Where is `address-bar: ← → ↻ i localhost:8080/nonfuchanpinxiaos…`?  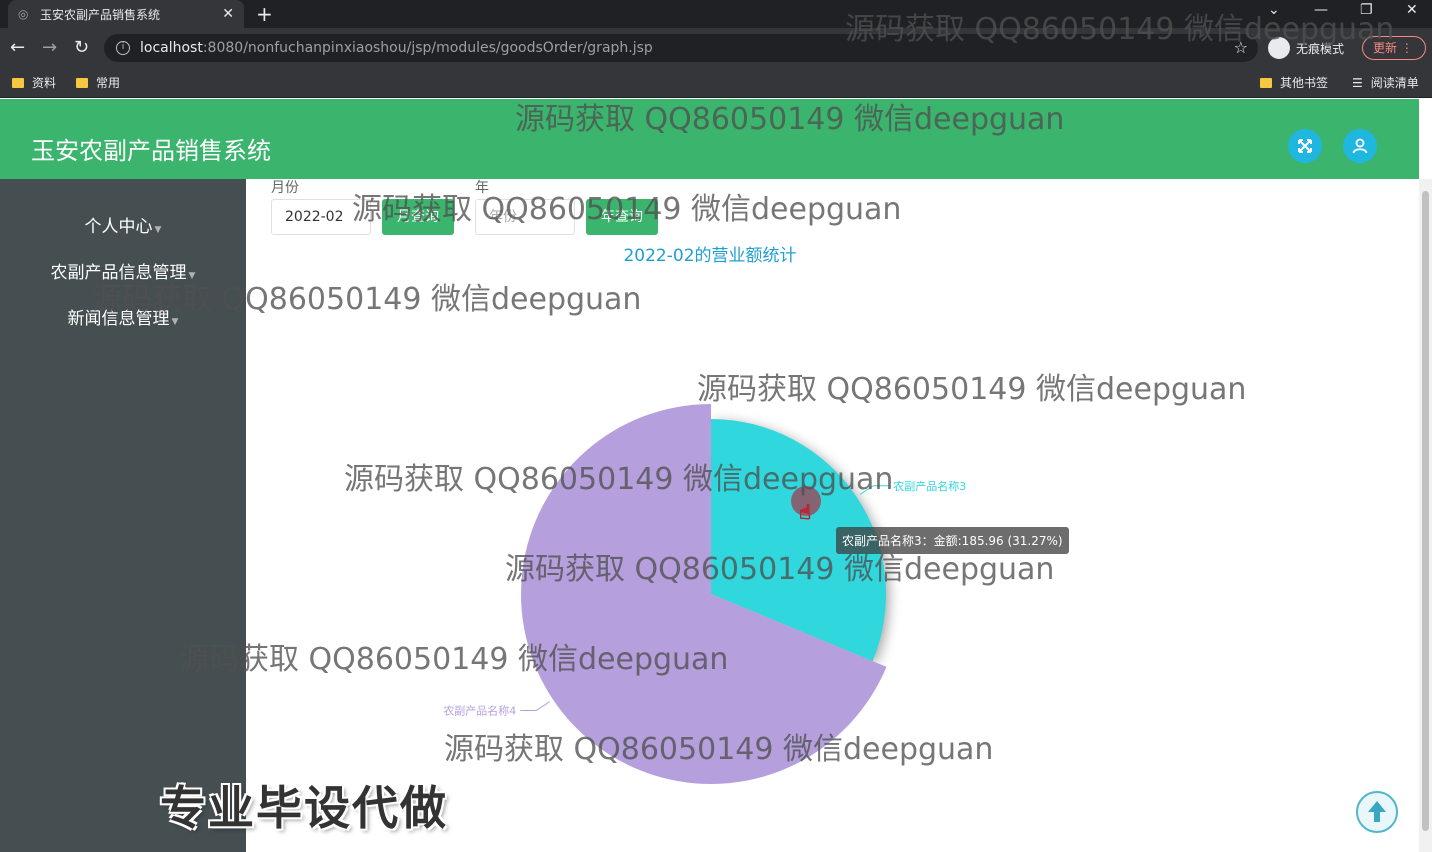
address-bar: ← → ↻ i localhost:8080/nonfuchanpinxiaos… is located at coordinates (716, 48).